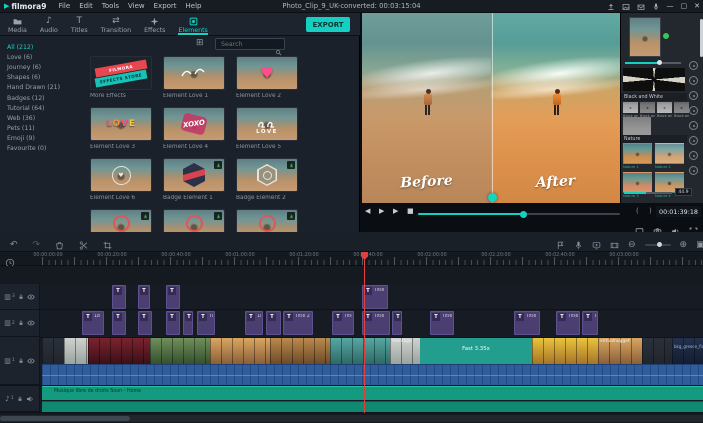 Image resolution: width=703 pixels, height=423 pixels. I want to click on timeline-zoom-handle, so click(659, 244).